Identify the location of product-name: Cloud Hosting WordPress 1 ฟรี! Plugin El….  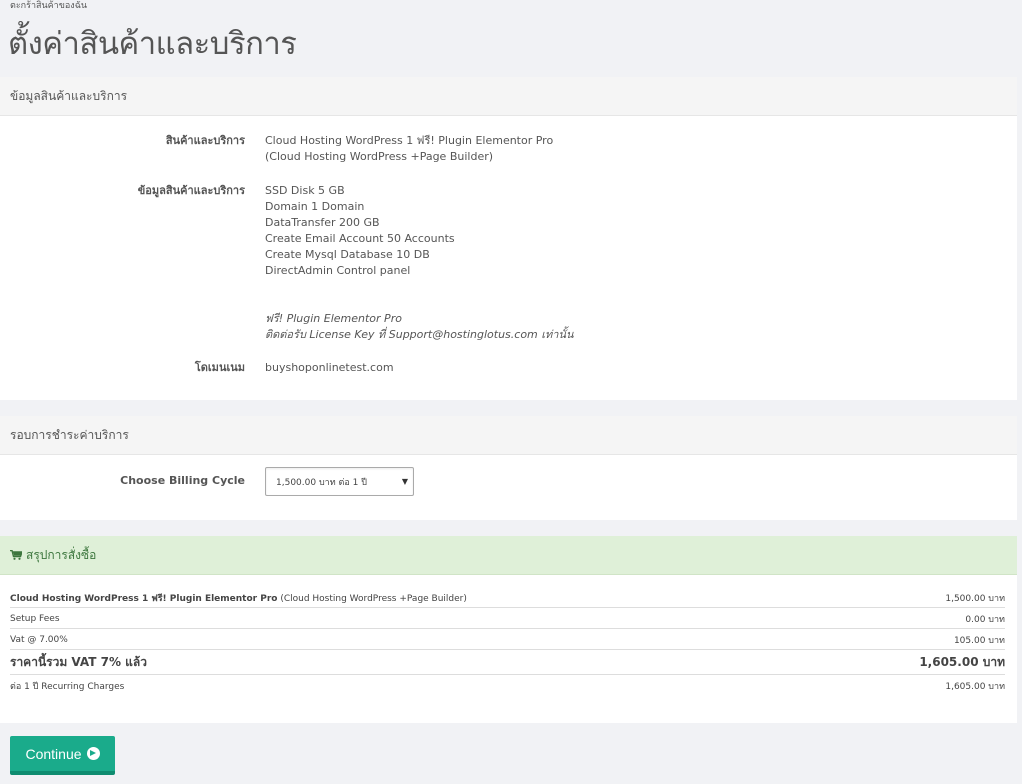
(409, 140).